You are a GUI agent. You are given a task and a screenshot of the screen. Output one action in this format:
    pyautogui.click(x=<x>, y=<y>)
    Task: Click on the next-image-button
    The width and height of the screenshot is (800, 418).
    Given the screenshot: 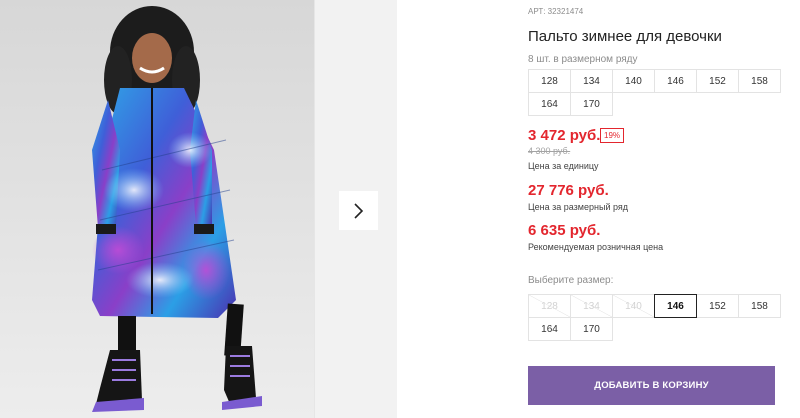 What is the action you would take?
    pyautogui.click(x=358, y=210)
    